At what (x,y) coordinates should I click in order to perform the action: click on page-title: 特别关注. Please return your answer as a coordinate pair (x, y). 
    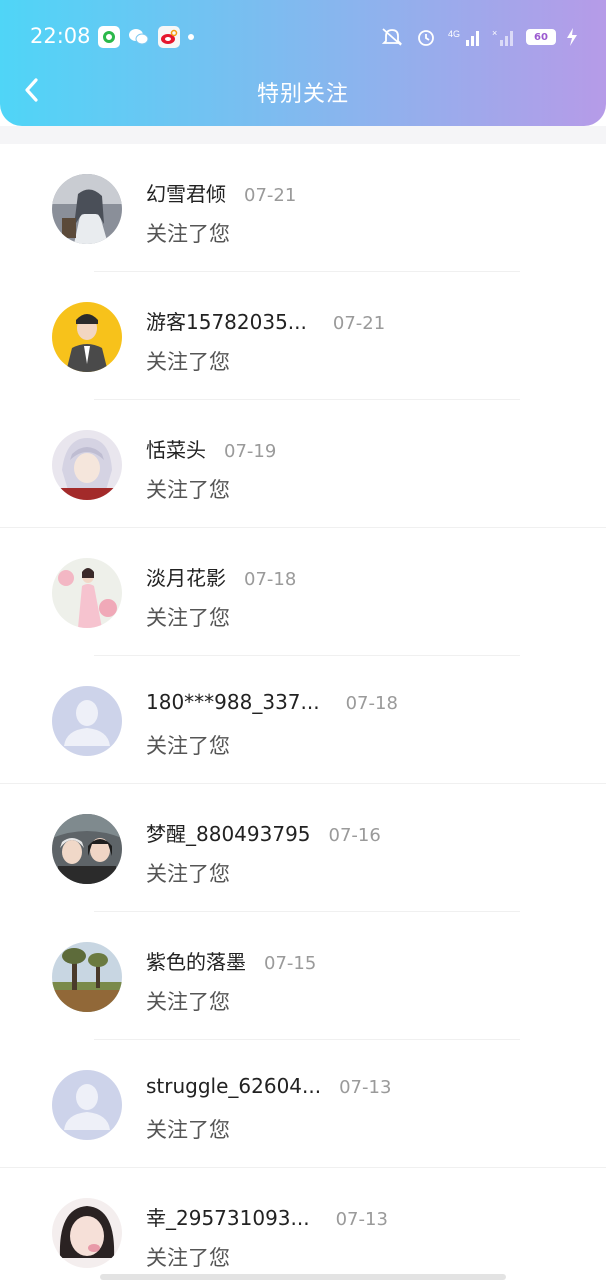
    Looking at the image, I should click on (302, 94).